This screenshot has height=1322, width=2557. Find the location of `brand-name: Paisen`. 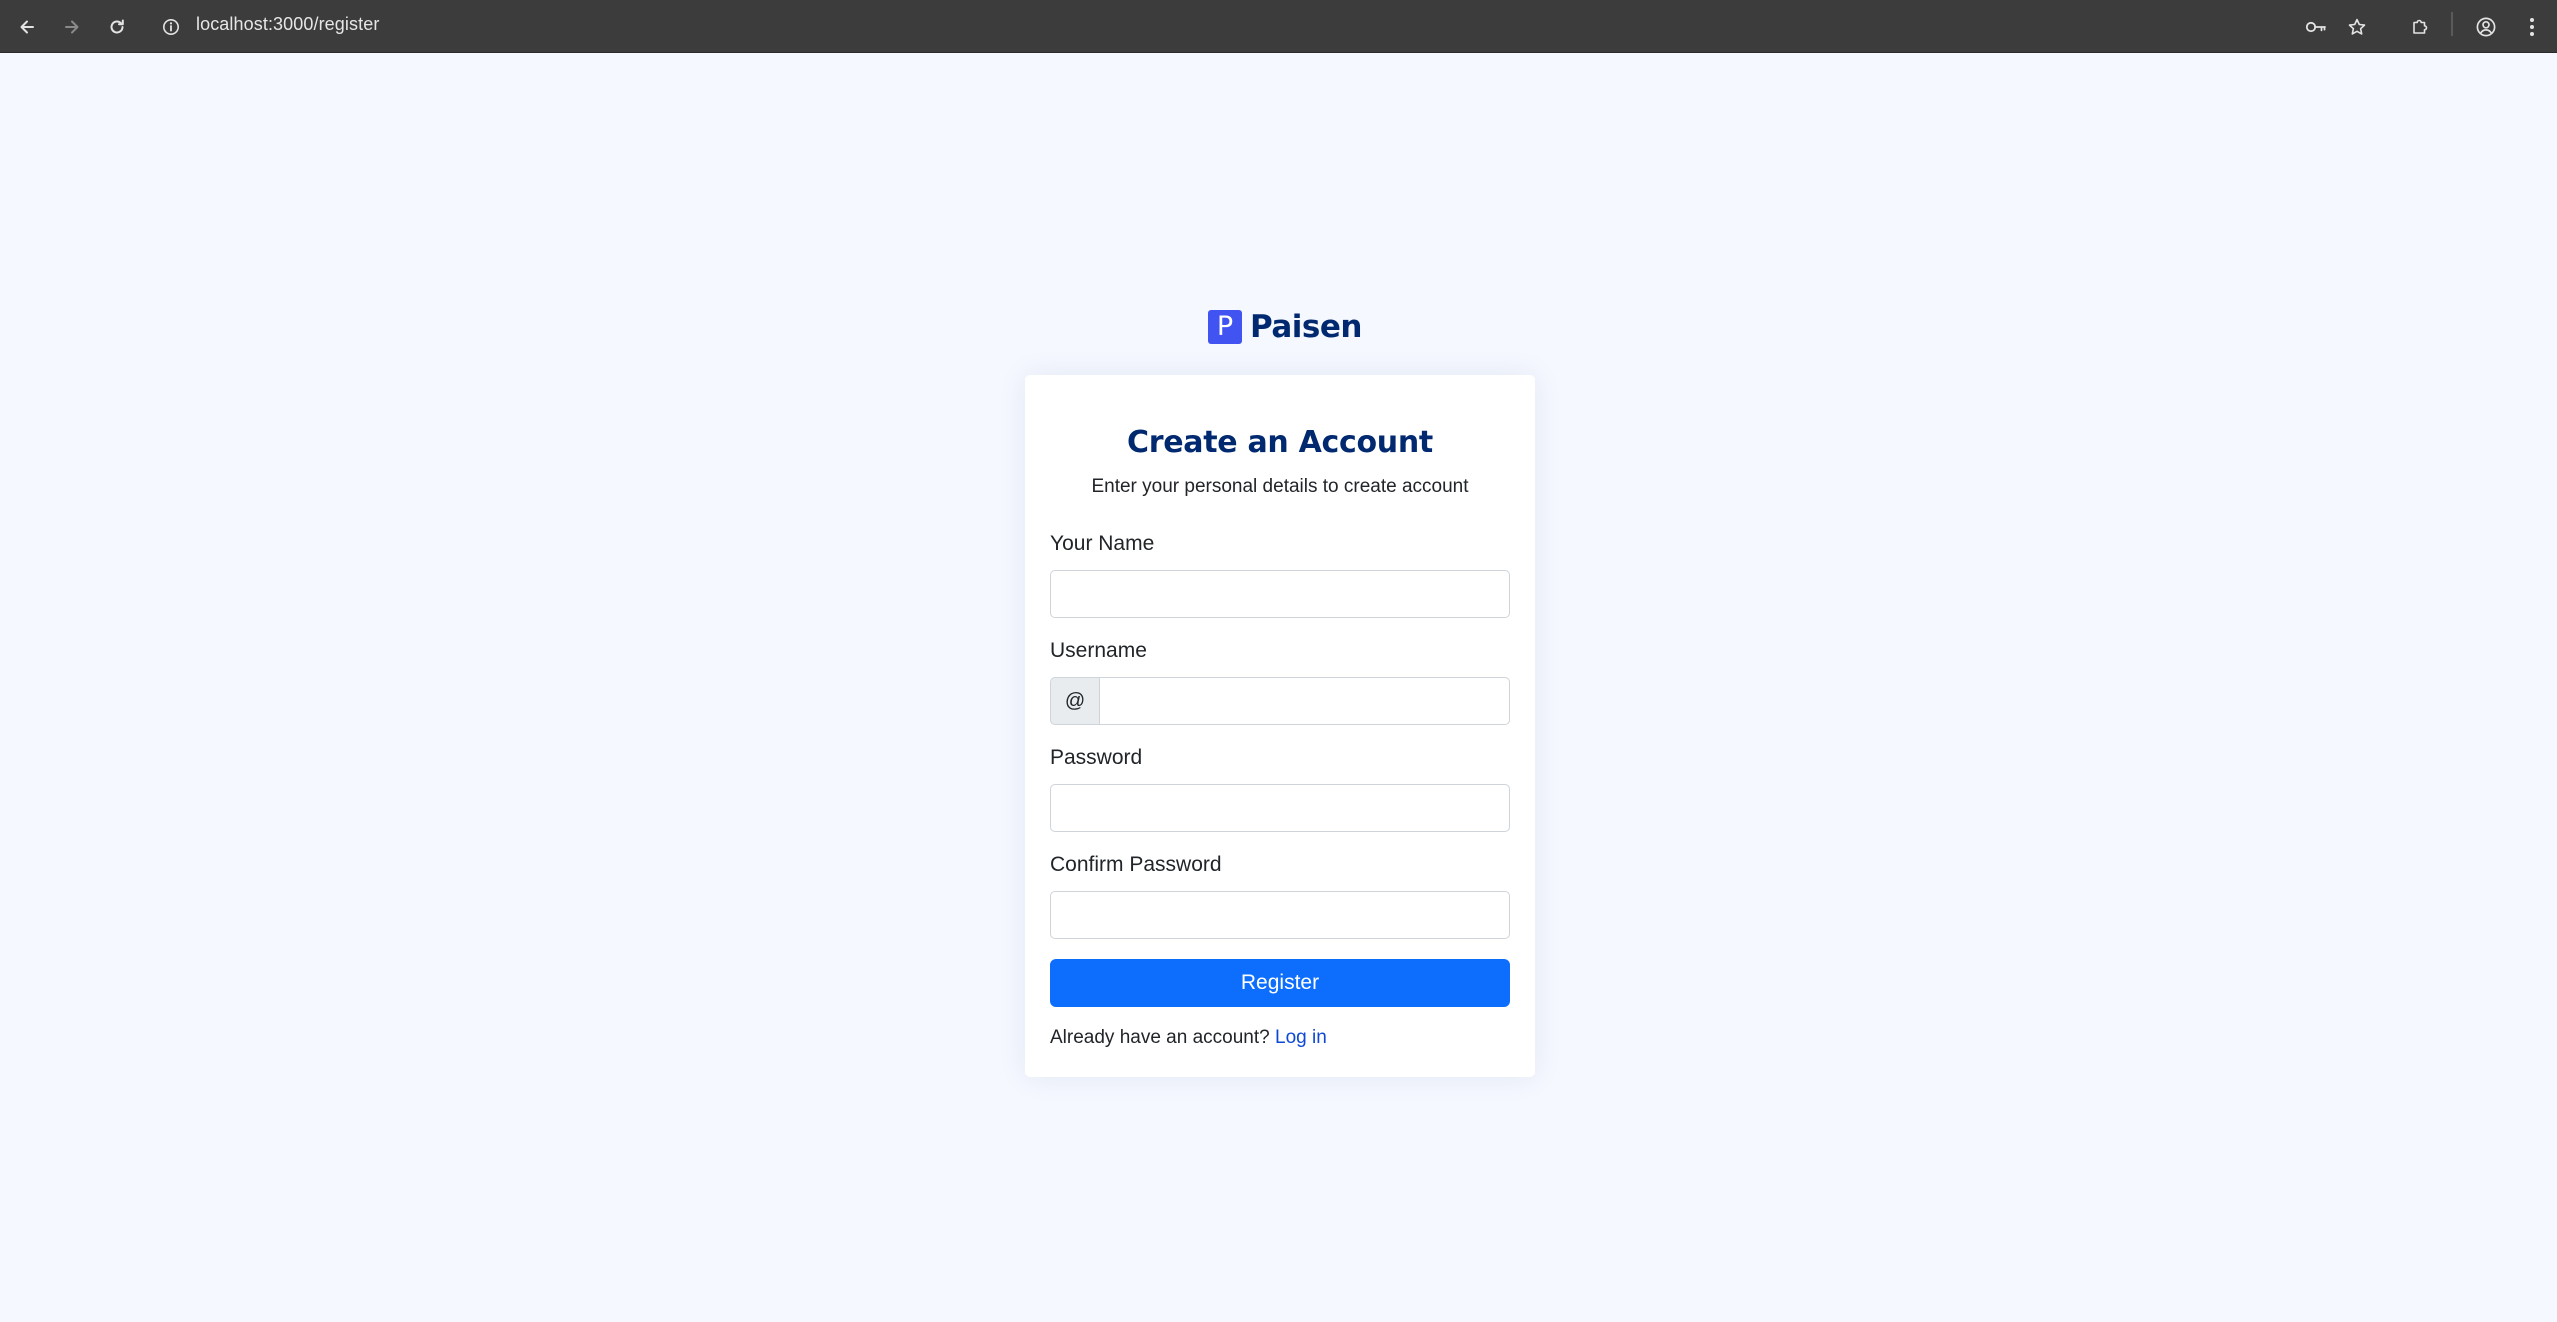

brand-name: Paisen is located at coordinates (1306, 327).